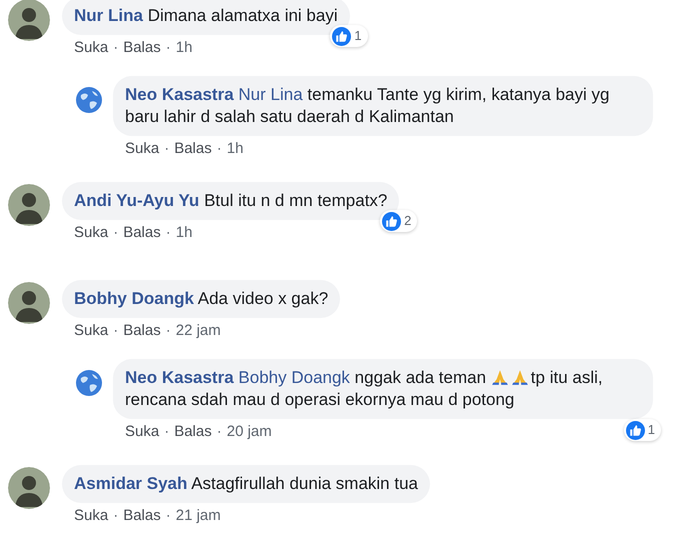 The image size is (700, 554). What do you see at coordinates (198, 516) in the screenshot?
I see `comment-time: 21 jam` at bounding box center [198, 516].